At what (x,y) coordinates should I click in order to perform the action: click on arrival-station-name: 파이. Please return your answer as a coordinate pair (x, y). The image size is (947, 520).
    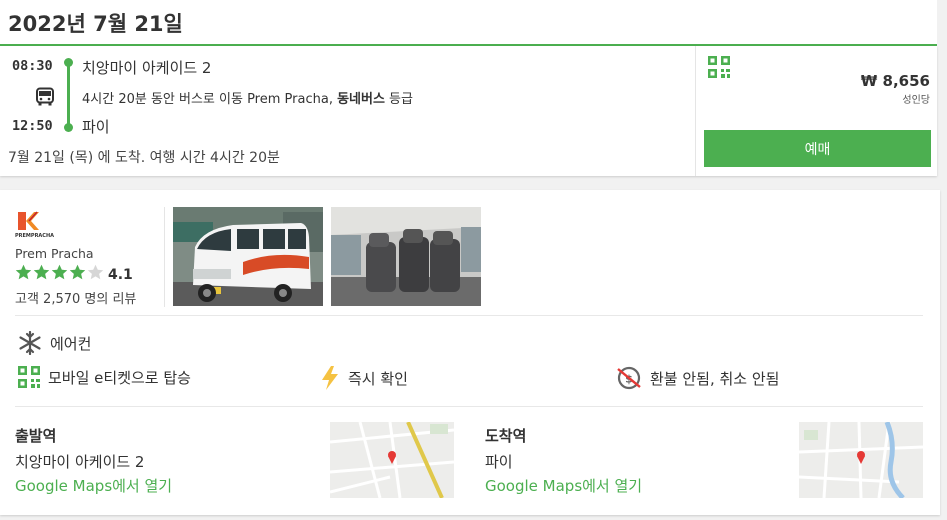
    Looking at the image, I should click on (499, 462).